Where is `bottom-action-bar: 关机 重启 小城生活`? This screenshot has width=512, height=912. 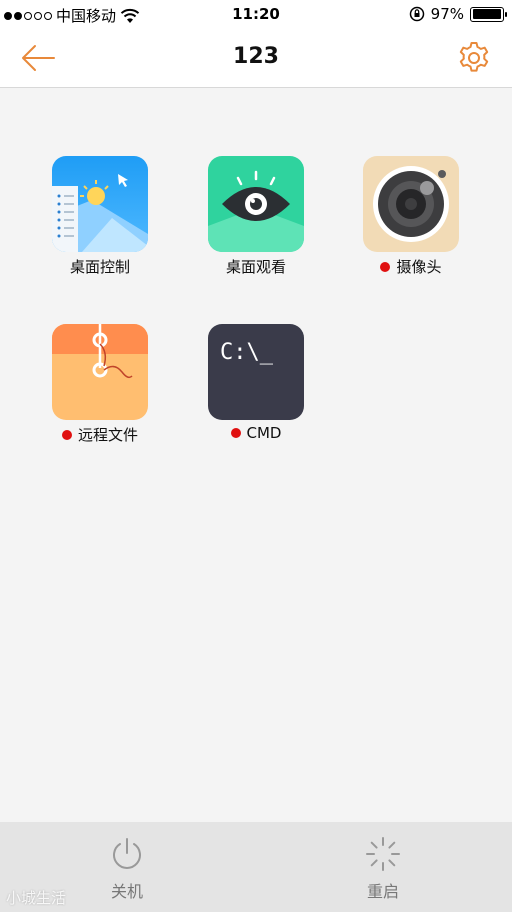
bottom-action-bar: 关机 重启 小城生活 is located at coordinates (256, 867).